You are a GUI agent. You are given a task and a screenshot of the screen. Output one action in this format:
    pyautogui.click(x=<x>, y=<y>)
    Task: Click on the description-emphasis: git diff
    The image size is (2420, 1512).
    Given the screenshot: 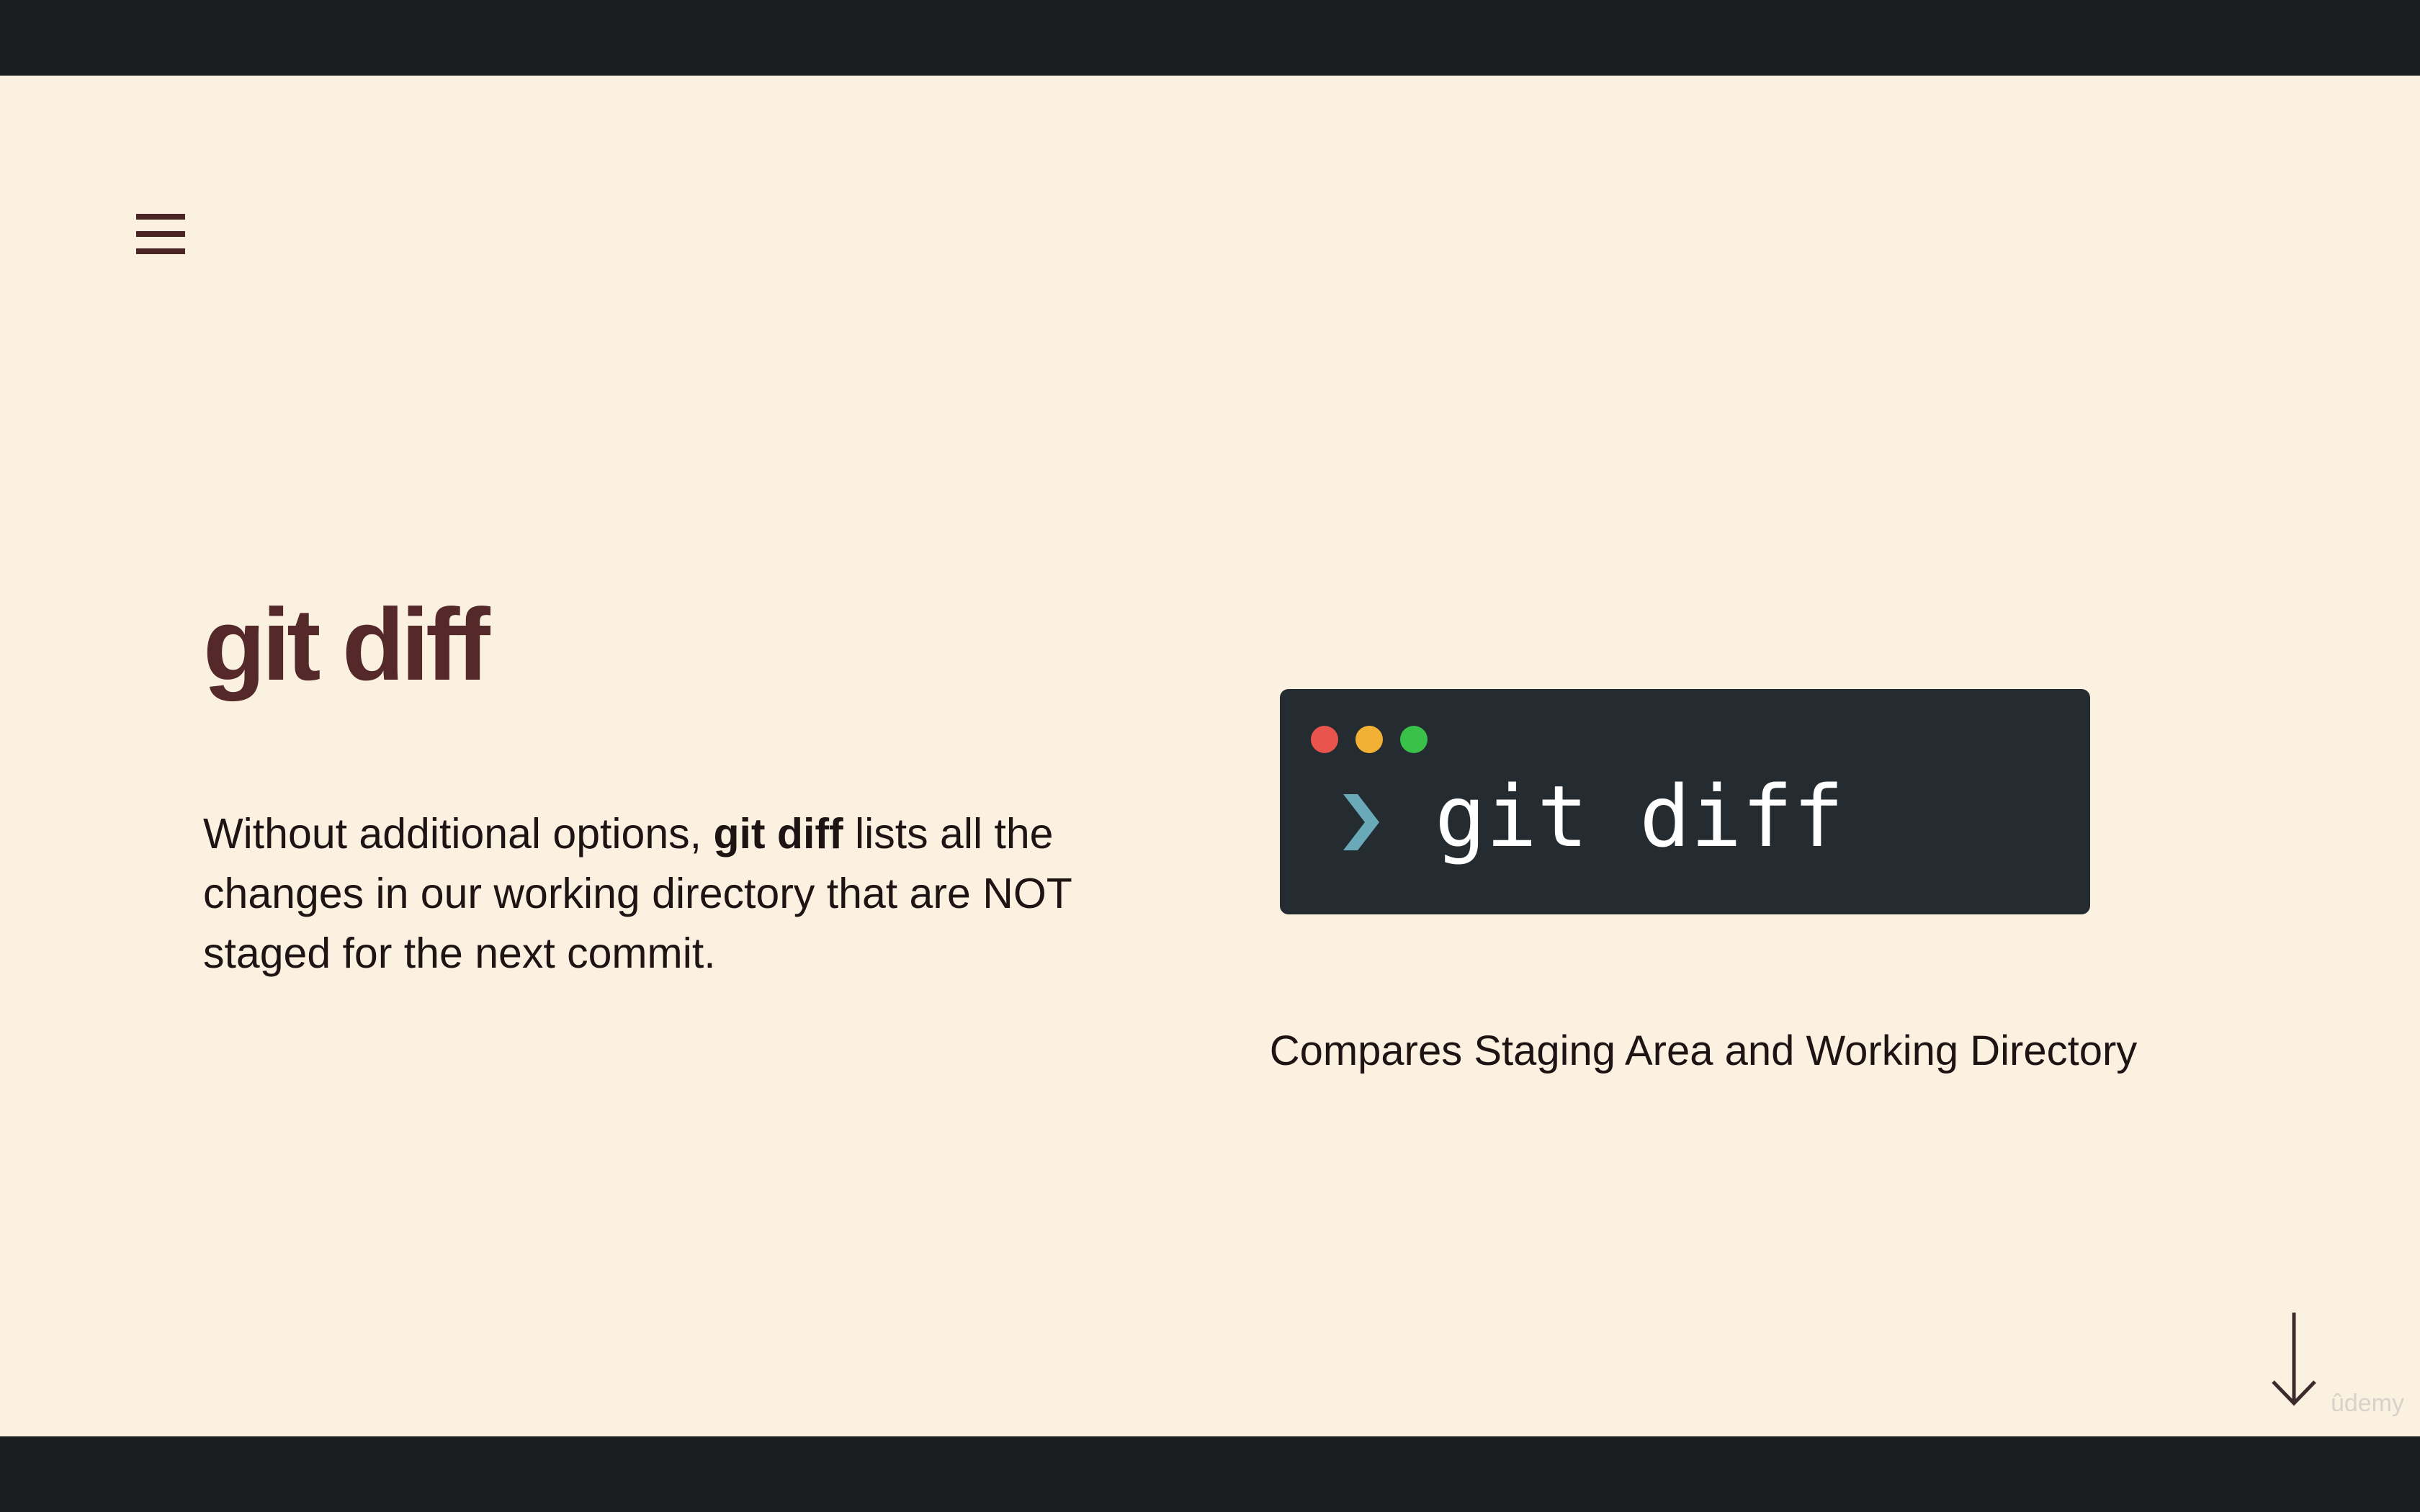 What is the action you would take?
    pyautogui.click(x=778, y=834)
    